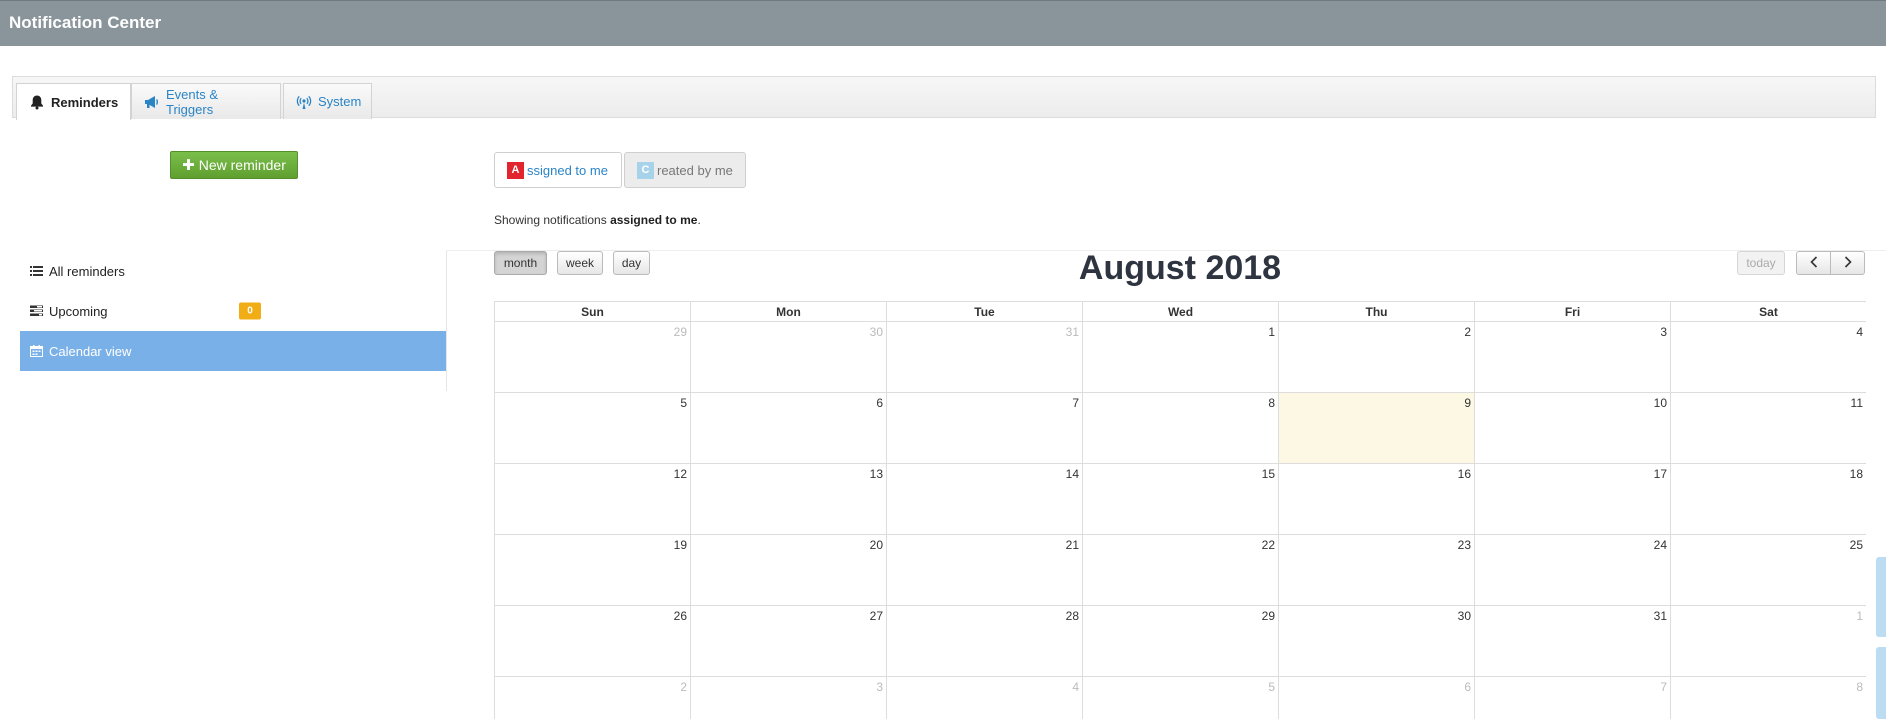 The height and width of the screenshot is (719, 1886). Describe the element at coordinates (1377, 499) in the screenshot. I see `calendar-day-cell: 16` at that location.